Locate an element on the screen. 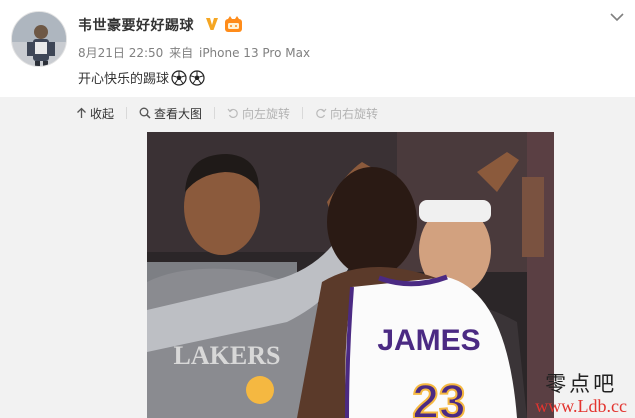  media-toolbar: 收起 查看大图 向左旋转 向右旋转 is located at coordinates (317, 113).